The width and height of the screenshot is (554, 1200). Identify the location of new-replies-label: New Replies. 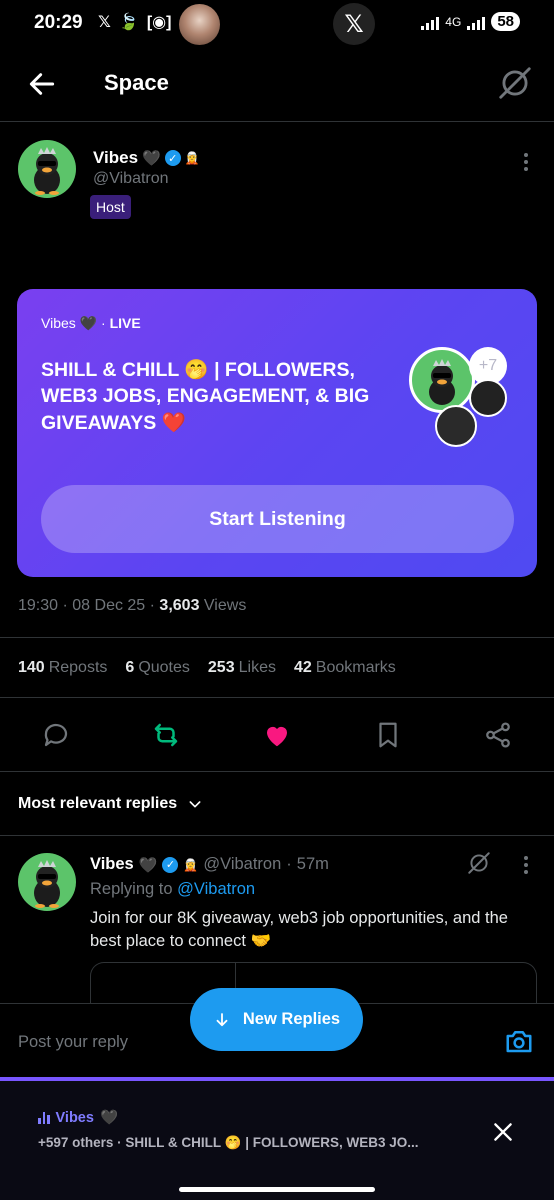
(291, 1019).